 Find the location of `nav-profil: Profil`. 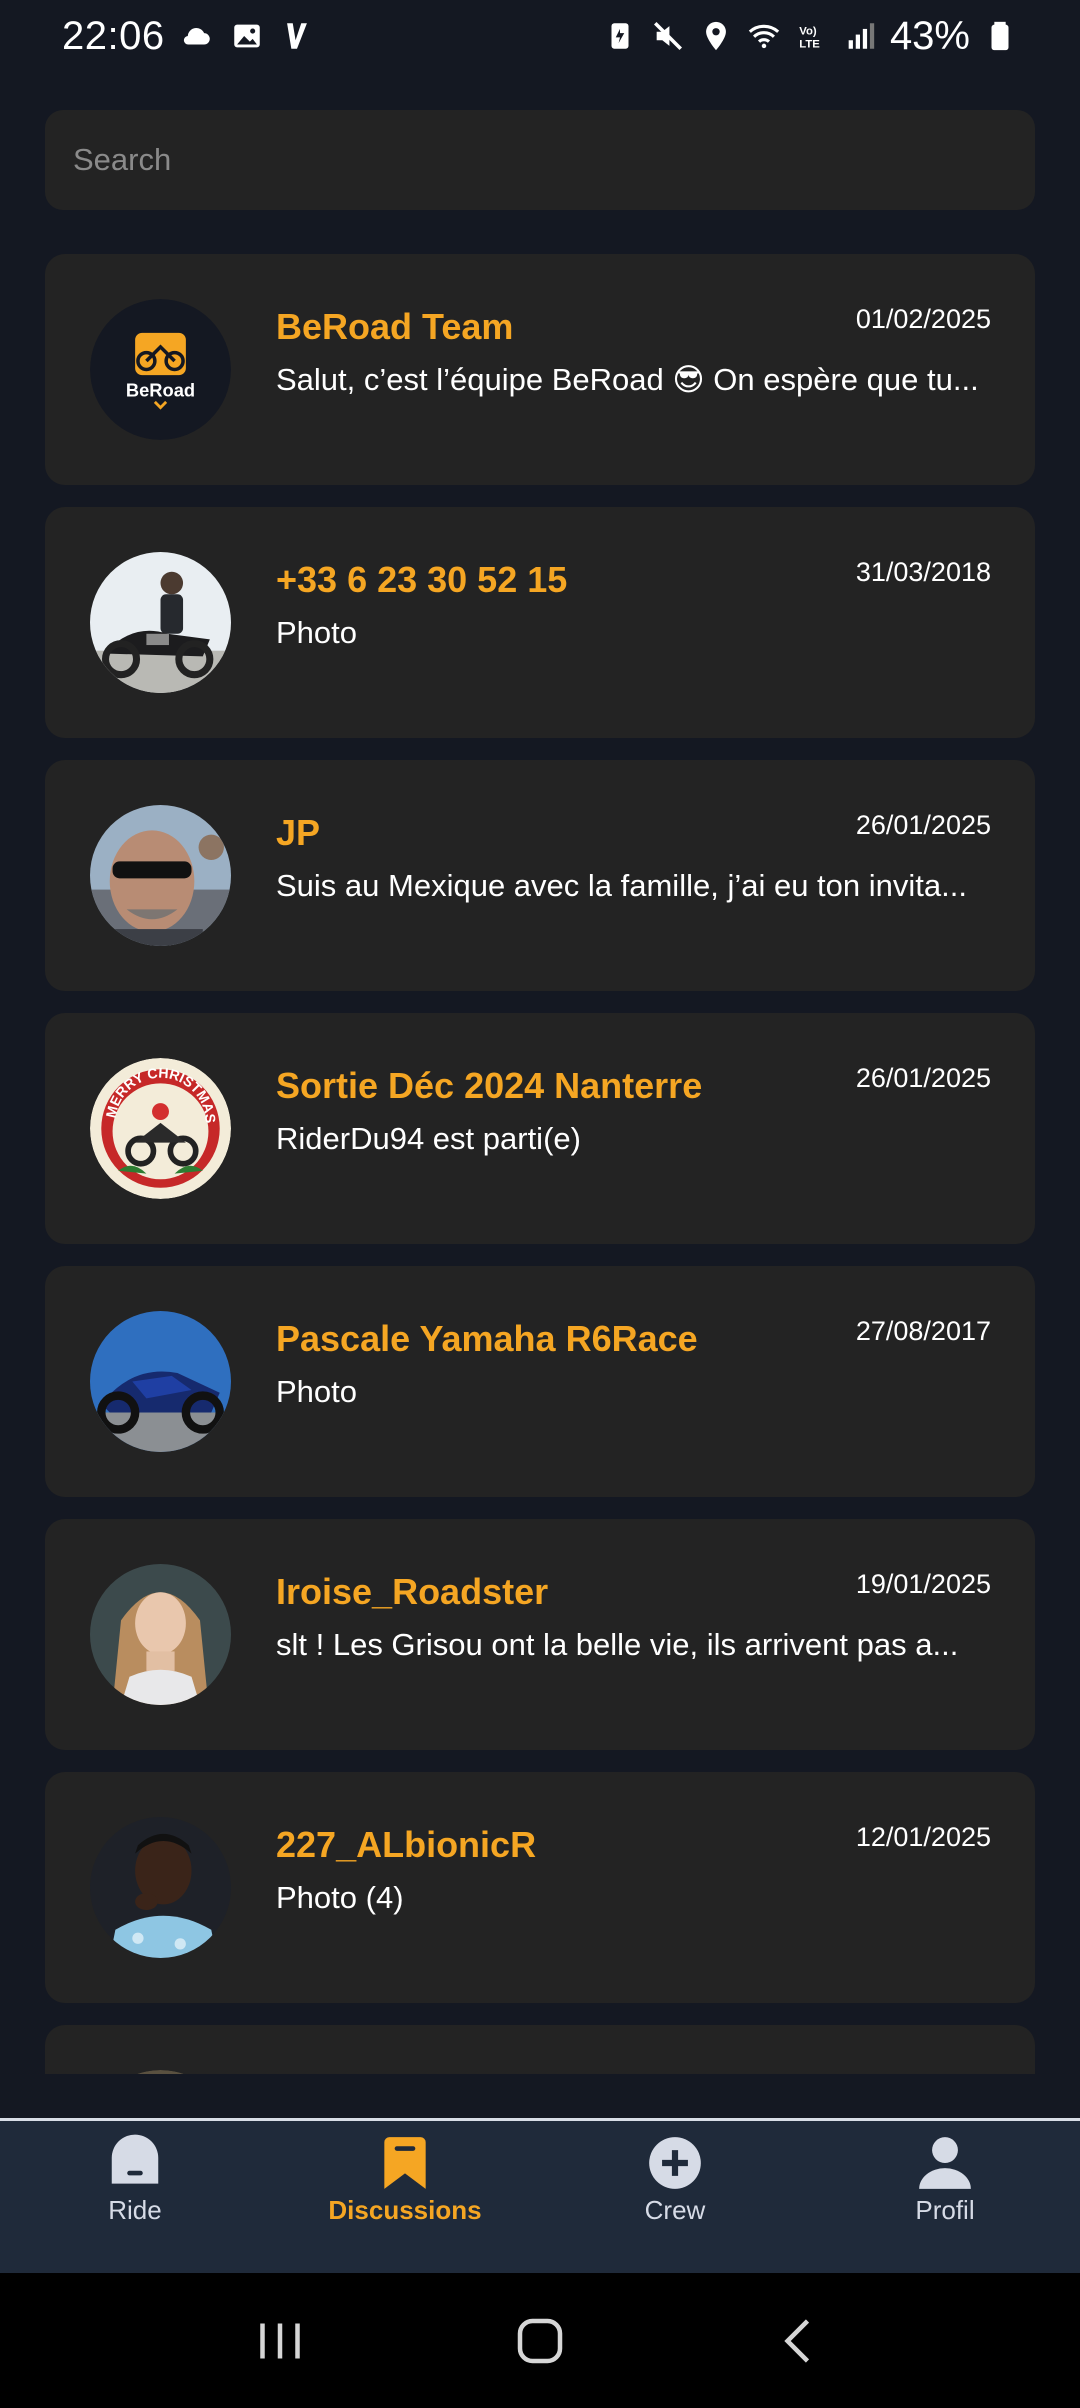

nav-profil: Profil is located at coordinates (945, 2197).